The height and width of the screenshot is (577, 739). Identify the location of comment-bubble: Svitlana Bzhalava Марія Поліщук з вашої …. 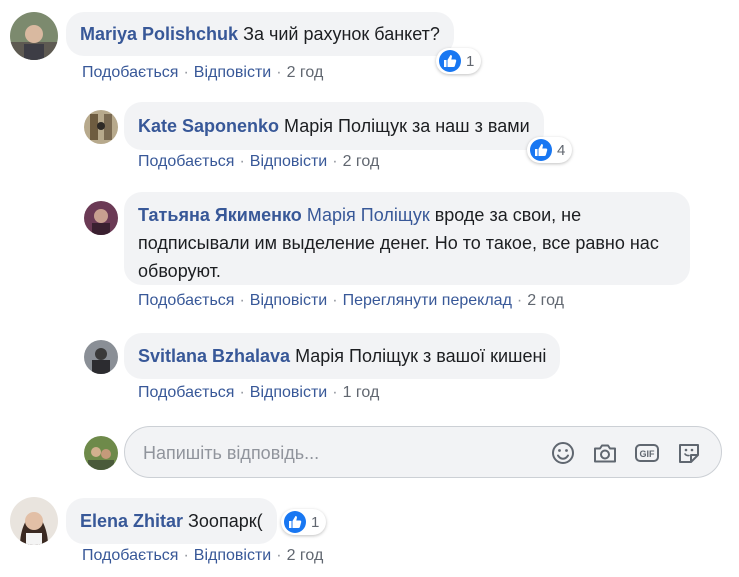
(342, 356).